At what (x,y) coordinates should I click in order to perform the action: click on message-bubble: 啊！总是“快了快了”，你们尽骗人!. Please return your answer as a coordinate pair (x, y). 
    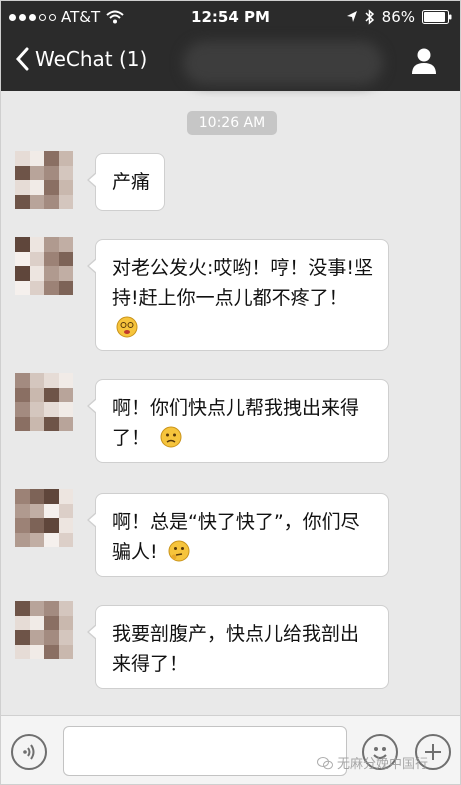
    Looking at the image, I should click on (238, 535).